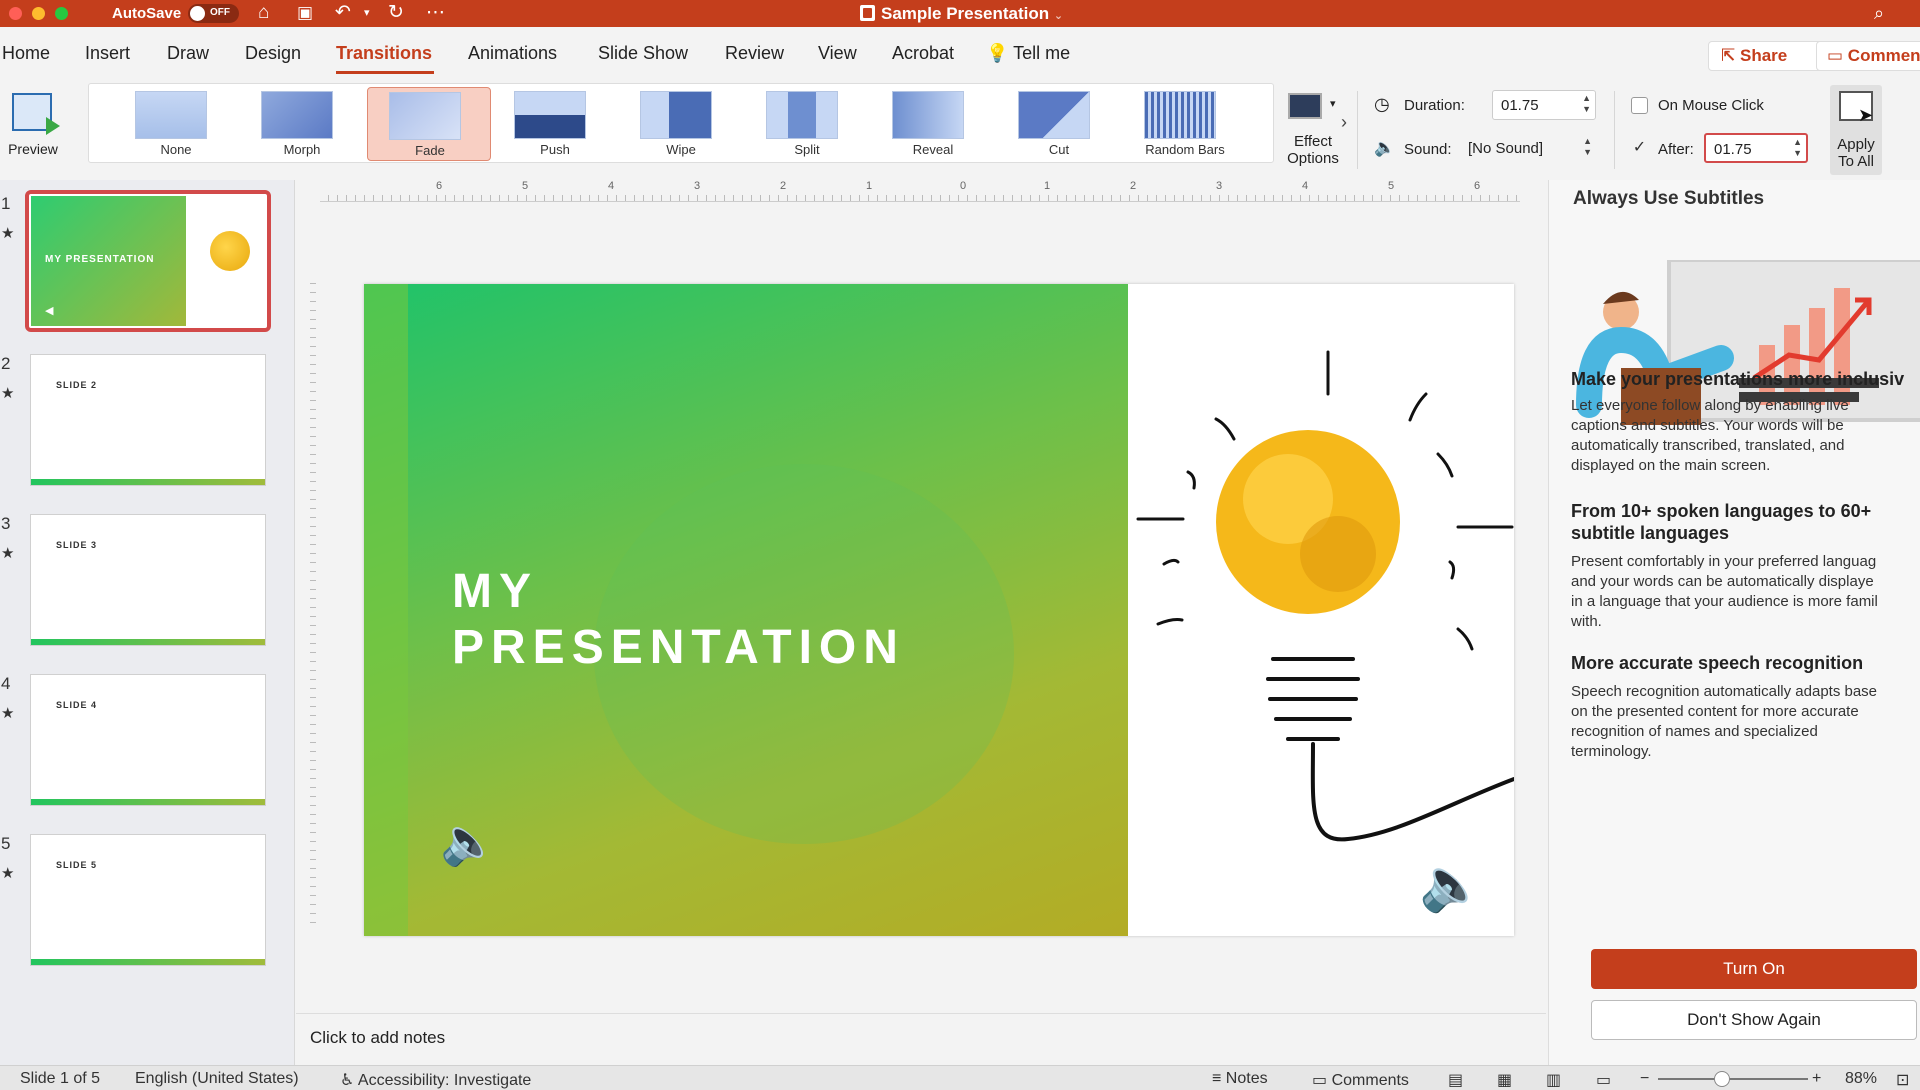  Describe the element at coordinates (435, 13) in the screenshot. I see `more-icon: ⋯` at that location.